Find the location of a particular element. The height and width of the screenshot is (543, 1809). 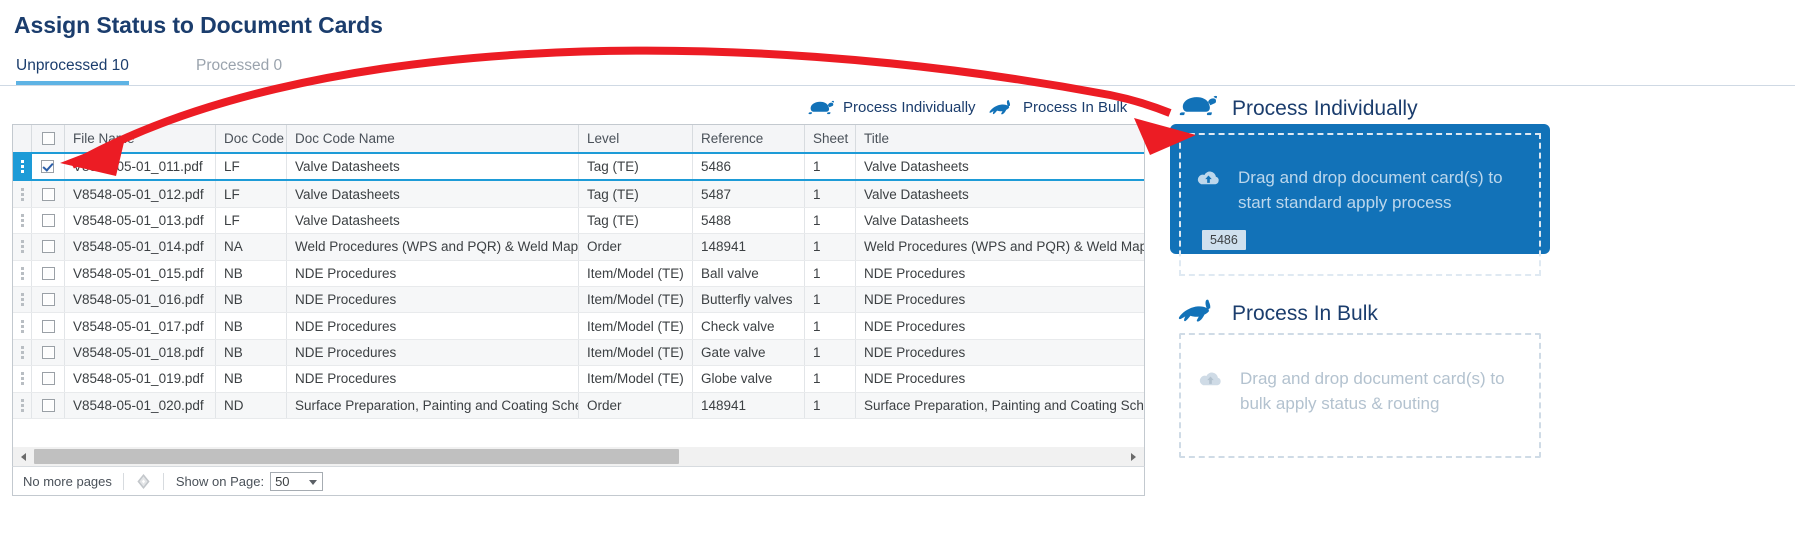

toolbar-process-individually: Process Individually is located at coordinates (891, 107).